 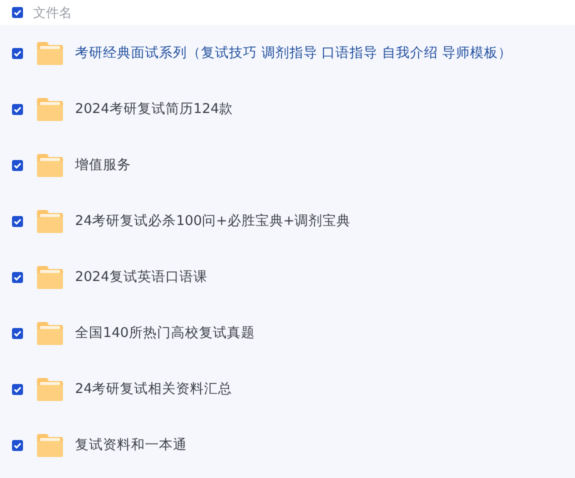 What do you see at coordinates (154, 109) in the screenshot?
I see `file-name: 2024考研复试简历124款` at bounding box center [154, 109].